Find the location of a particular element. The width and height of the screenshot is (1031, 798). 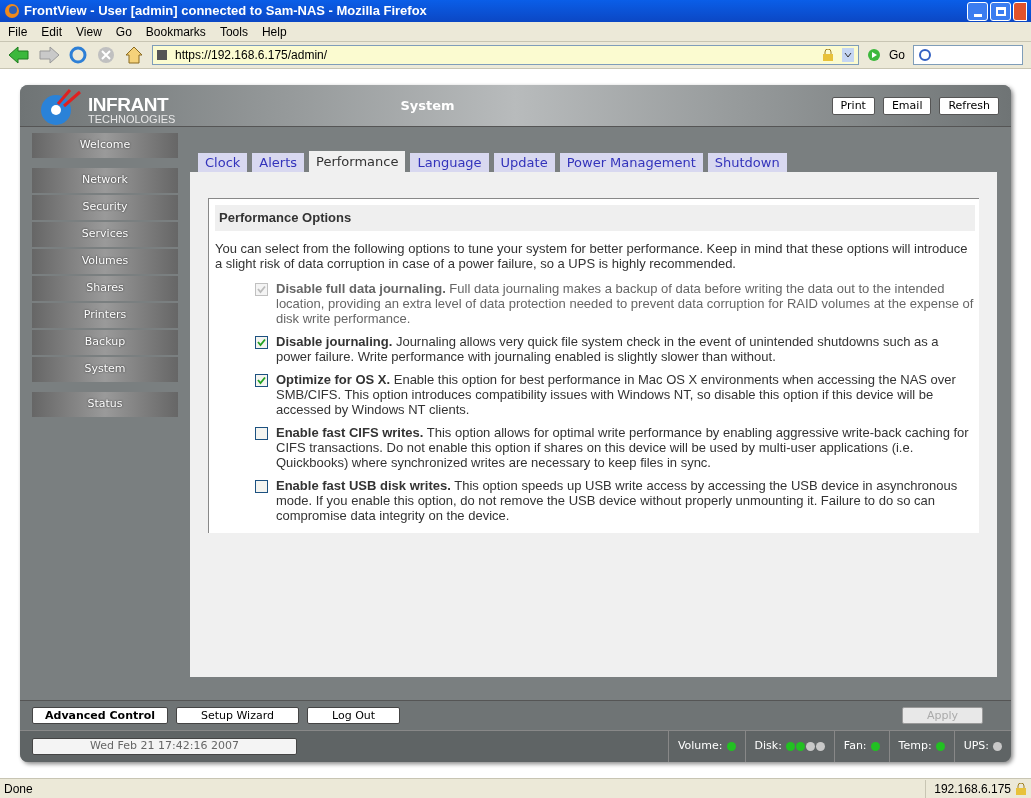

go-button: Go is located at coordinates (897, 55).